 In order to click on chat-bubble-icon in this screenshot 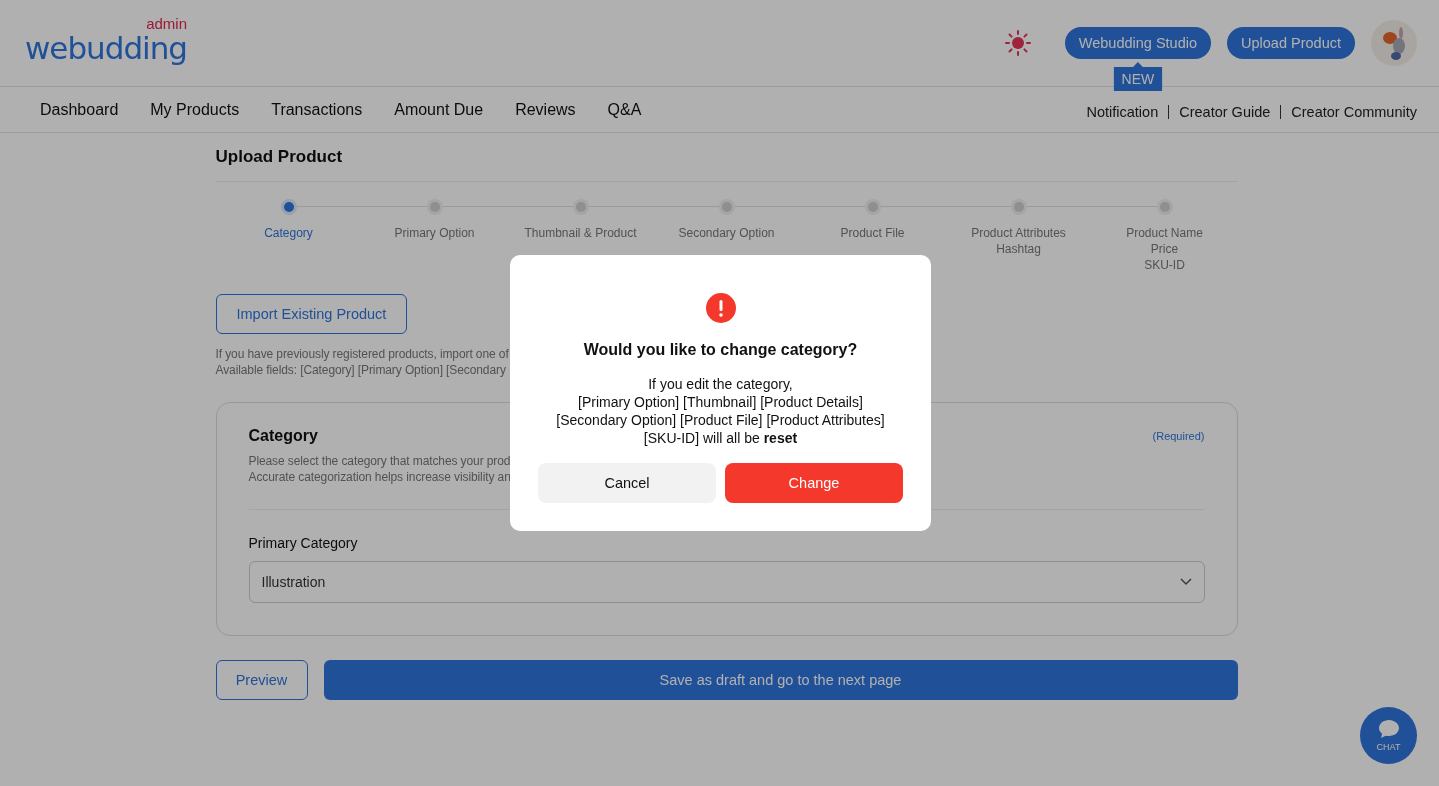, I will do `click(1388, 729)`.